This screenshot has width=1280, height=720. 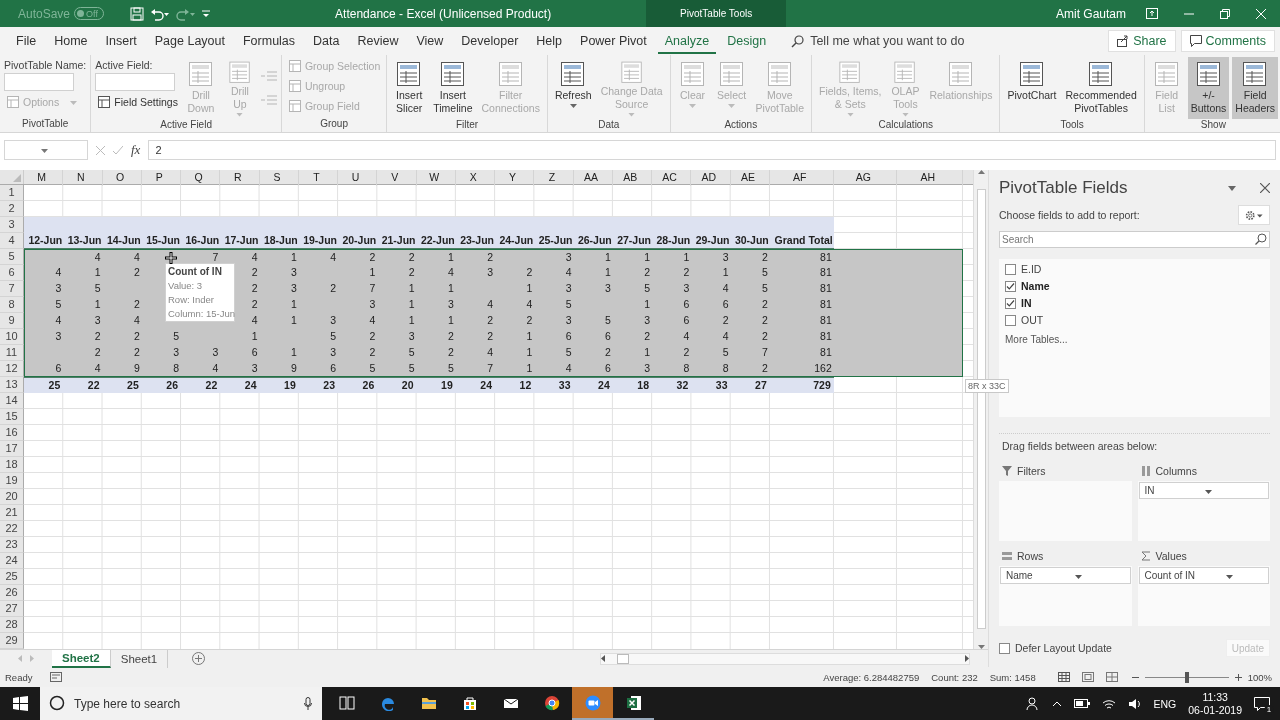 I want to click on scroll-up-icon, so click(x=981, y=172).